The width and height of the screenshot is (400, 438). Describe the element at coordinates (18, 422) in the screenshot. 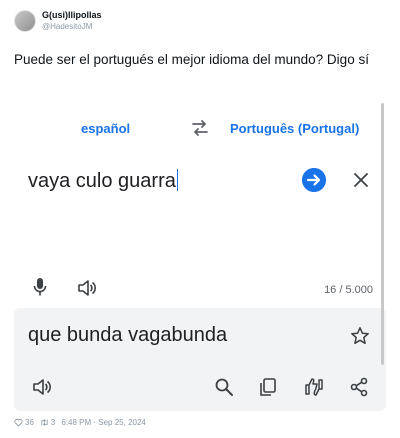

I see `heart-icon` at that location.